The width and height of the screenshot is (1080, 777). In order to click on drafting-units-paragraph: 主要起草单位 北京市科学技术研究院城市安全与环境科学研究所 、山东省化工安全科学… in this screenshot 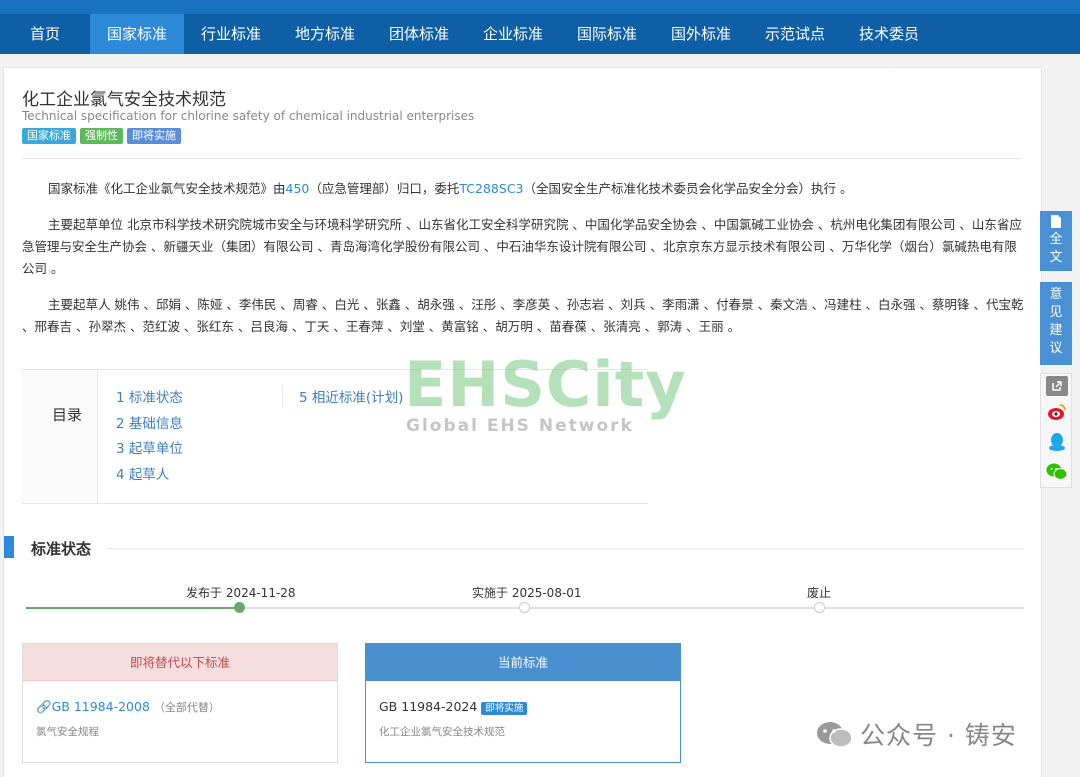, I will do `click(522, 246)`.